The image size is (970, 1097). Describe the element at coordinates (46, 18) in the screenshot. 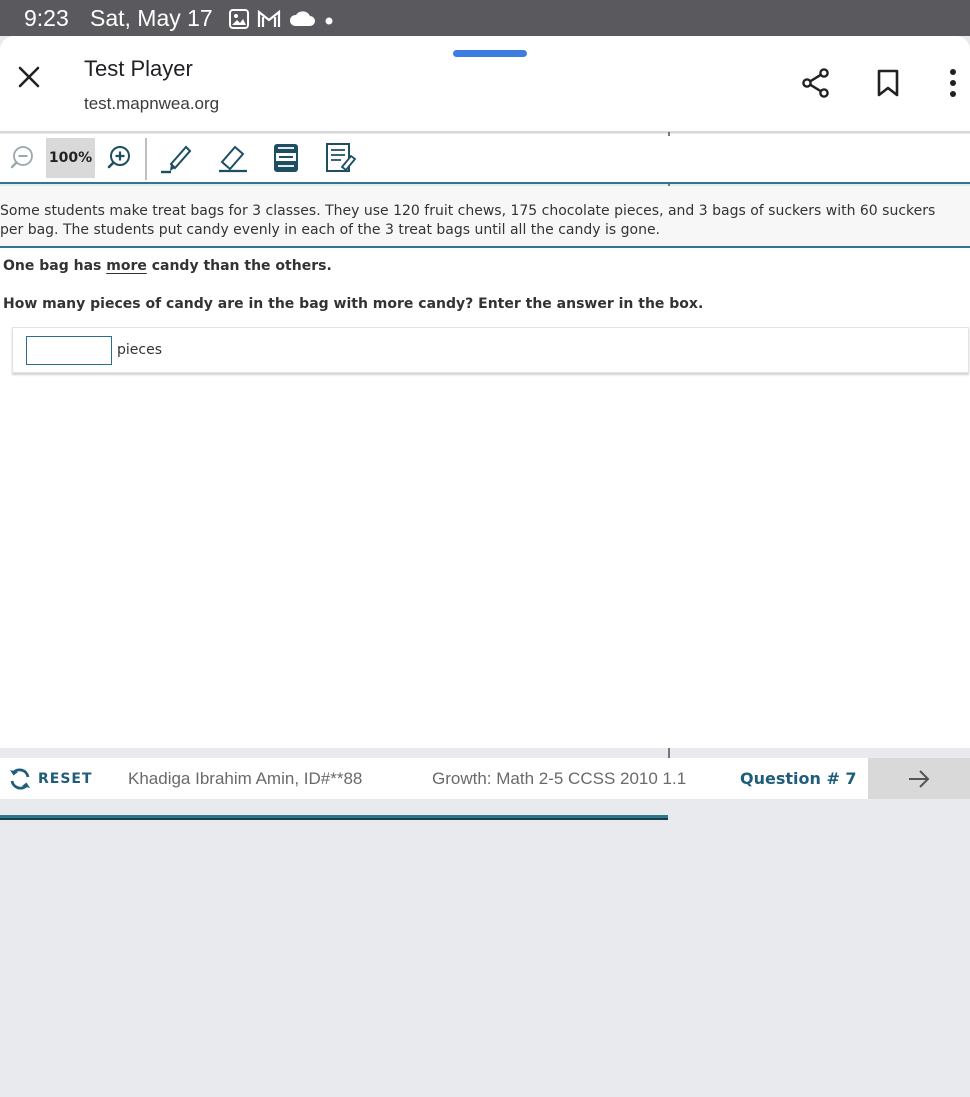

I see `status-time: 9:23` at that location.